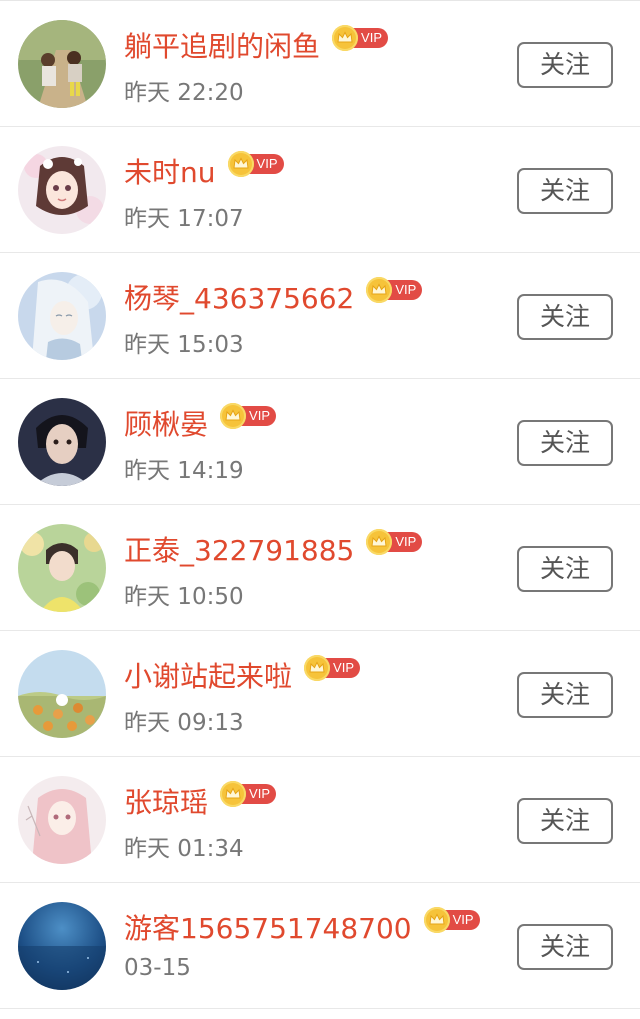 This screenshot has width=640, height=1019. I want to click on username: 张琼瑶, so click(166, 801).